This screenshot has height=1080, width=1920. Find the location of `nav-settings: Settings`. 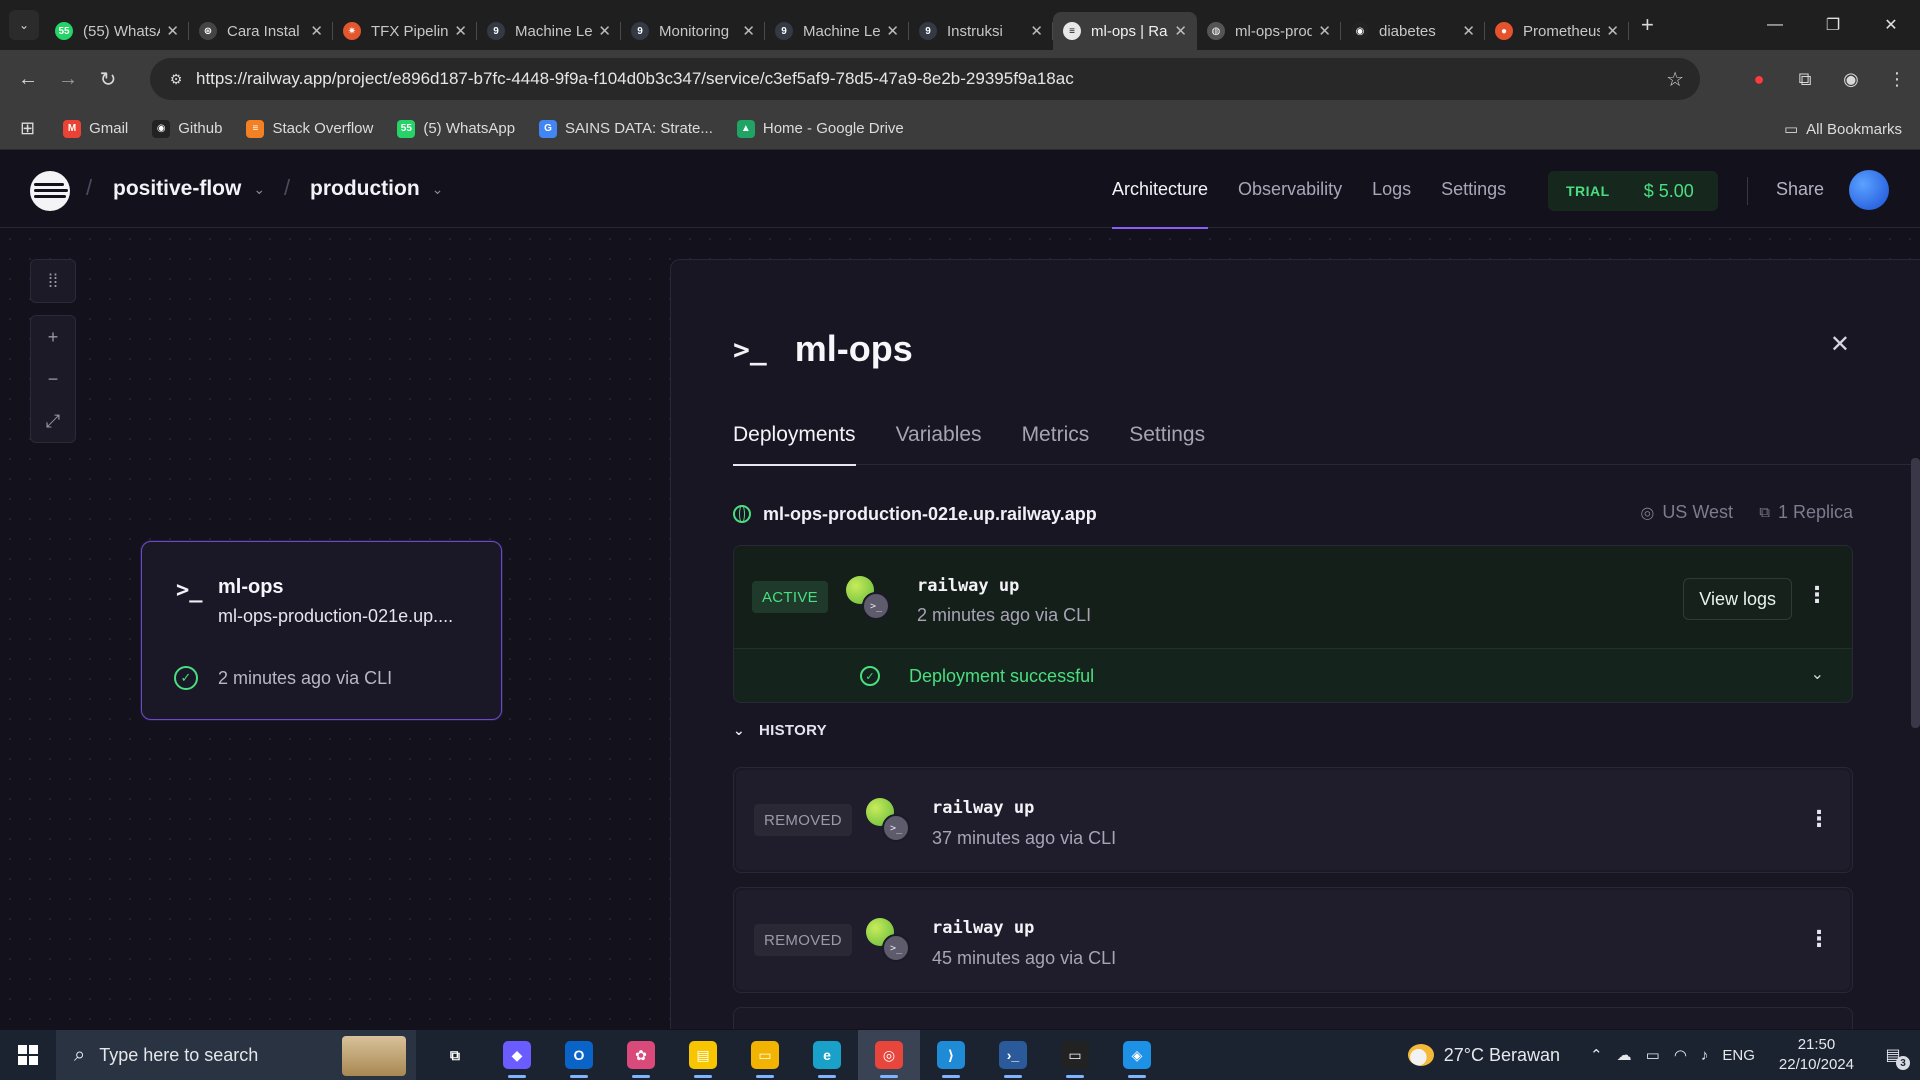

nav-settings: Settings is located at coordinates (1473, 189).